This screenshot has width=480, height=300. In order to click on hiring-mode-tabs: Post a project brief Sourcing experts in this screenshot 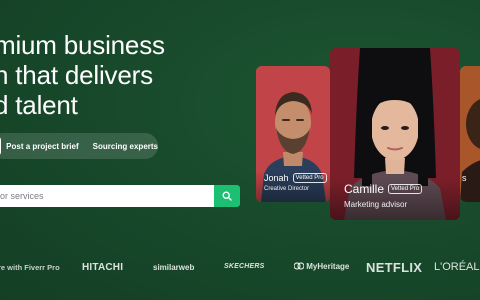, I will do `click(79, 146)`.